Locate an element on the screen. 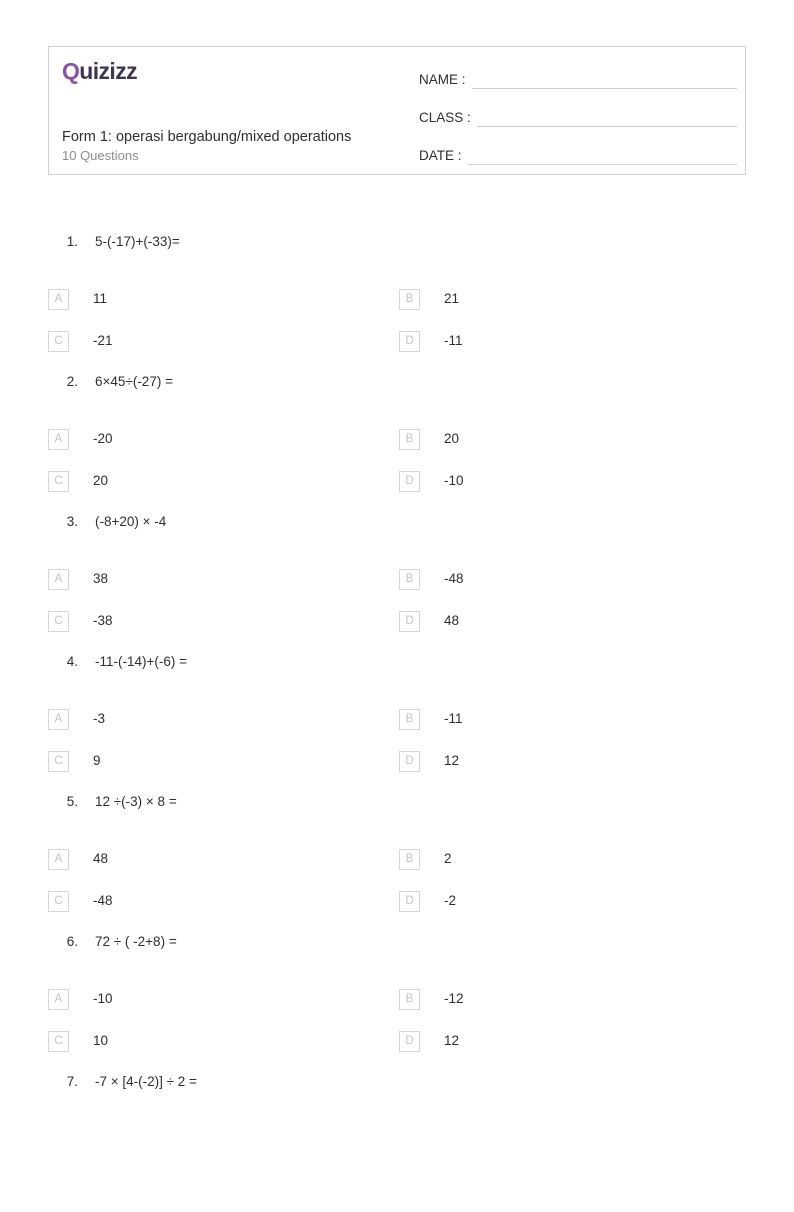 The height and width of the screenshot is (1212, 794). answer-options: A 11 B 21 C -21 D -11 is located at coordinates (397, 316).